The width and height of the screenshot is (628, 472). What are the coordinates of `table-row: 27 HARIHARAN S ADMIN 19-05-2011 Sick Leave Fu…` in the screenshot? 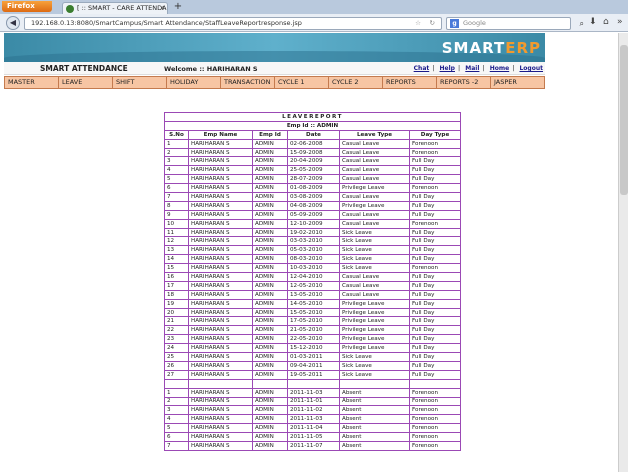 It's located at (313, 374).